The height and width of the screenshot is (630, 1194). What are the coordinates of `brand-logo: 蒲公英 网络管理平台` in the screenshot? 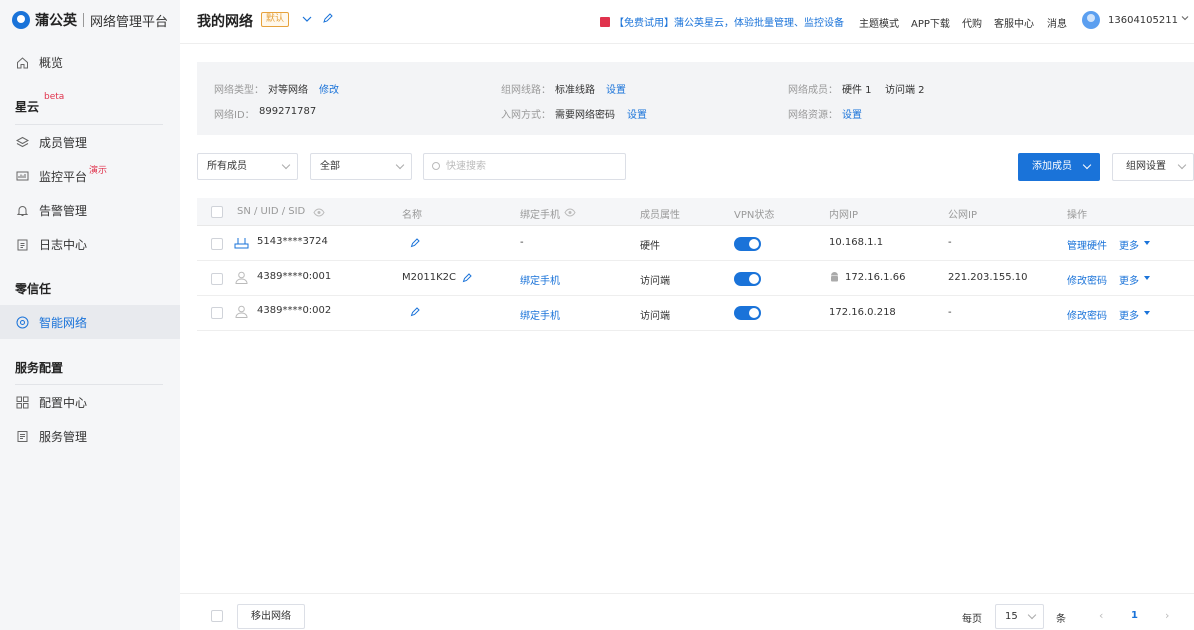 It's located at (90, 20).